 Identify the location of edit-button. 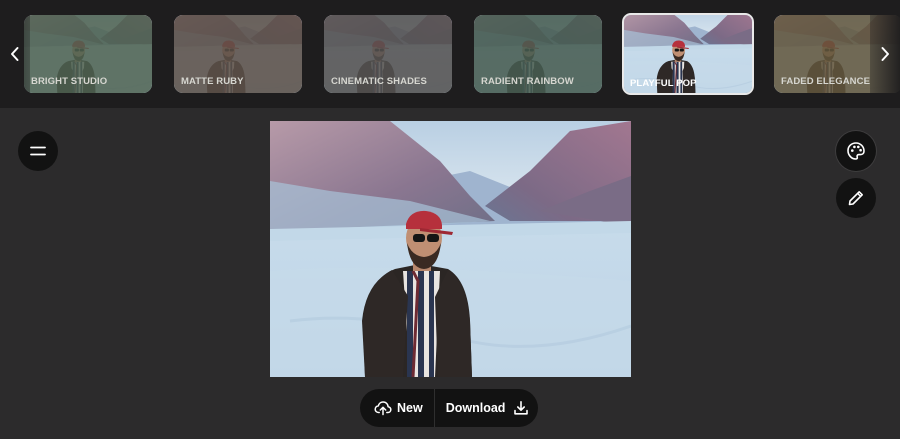
(856, 198).